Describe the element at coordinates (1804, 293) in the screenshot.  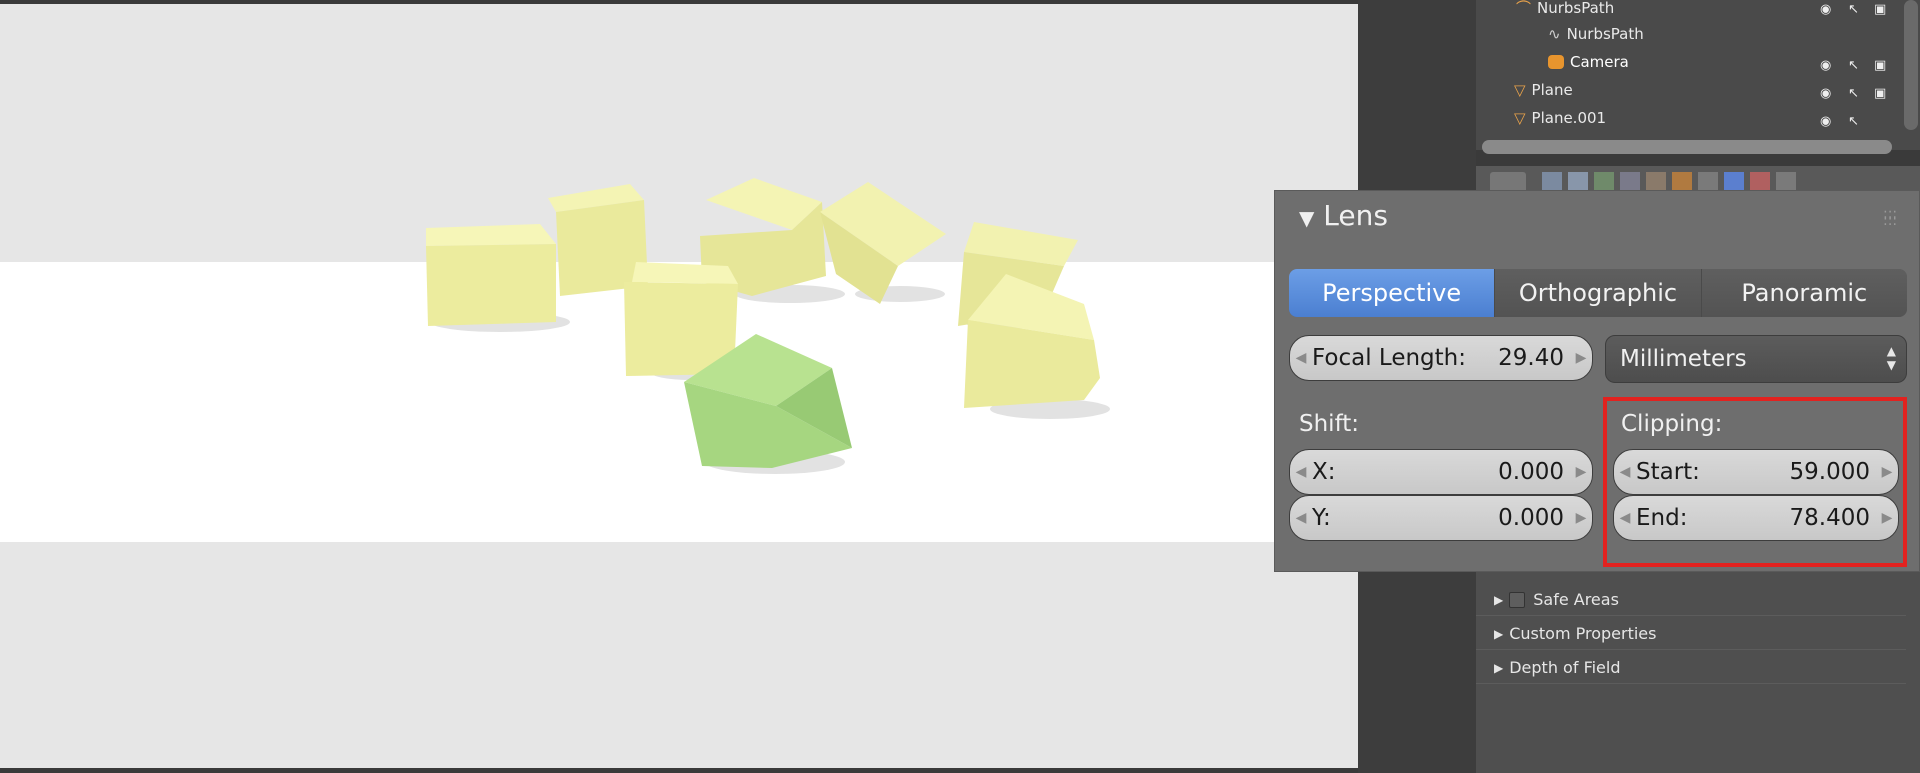
I see `panoramic-button: Panoramic` at that location.